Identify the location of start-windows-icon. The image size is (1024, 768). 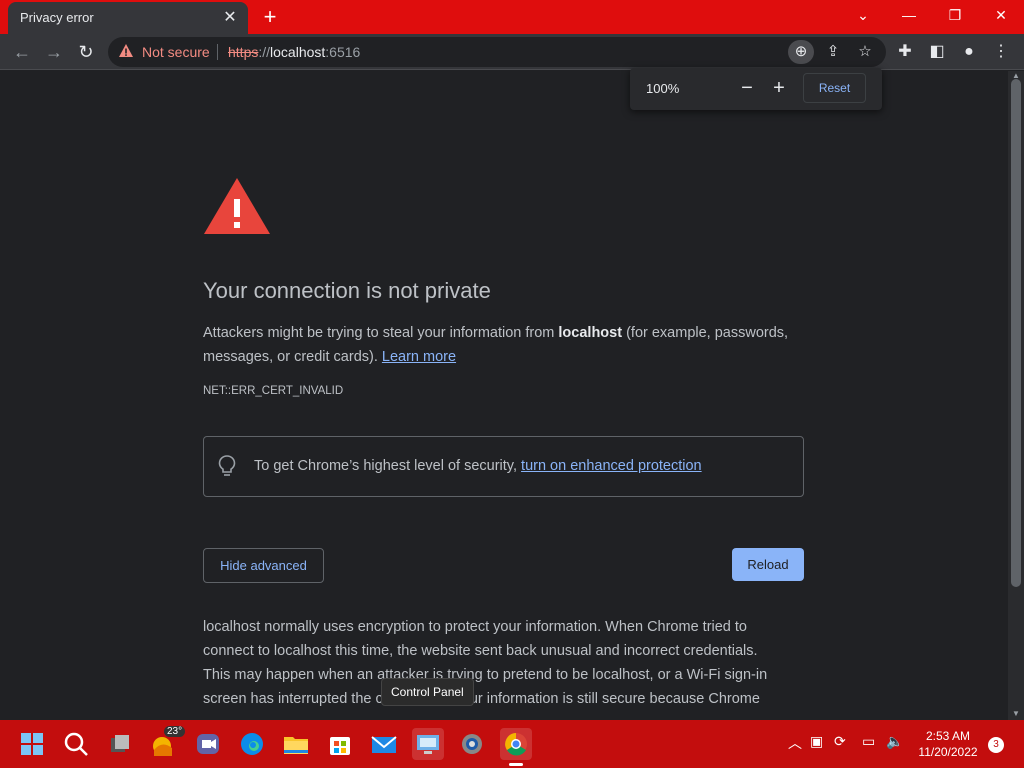
(32, 744).